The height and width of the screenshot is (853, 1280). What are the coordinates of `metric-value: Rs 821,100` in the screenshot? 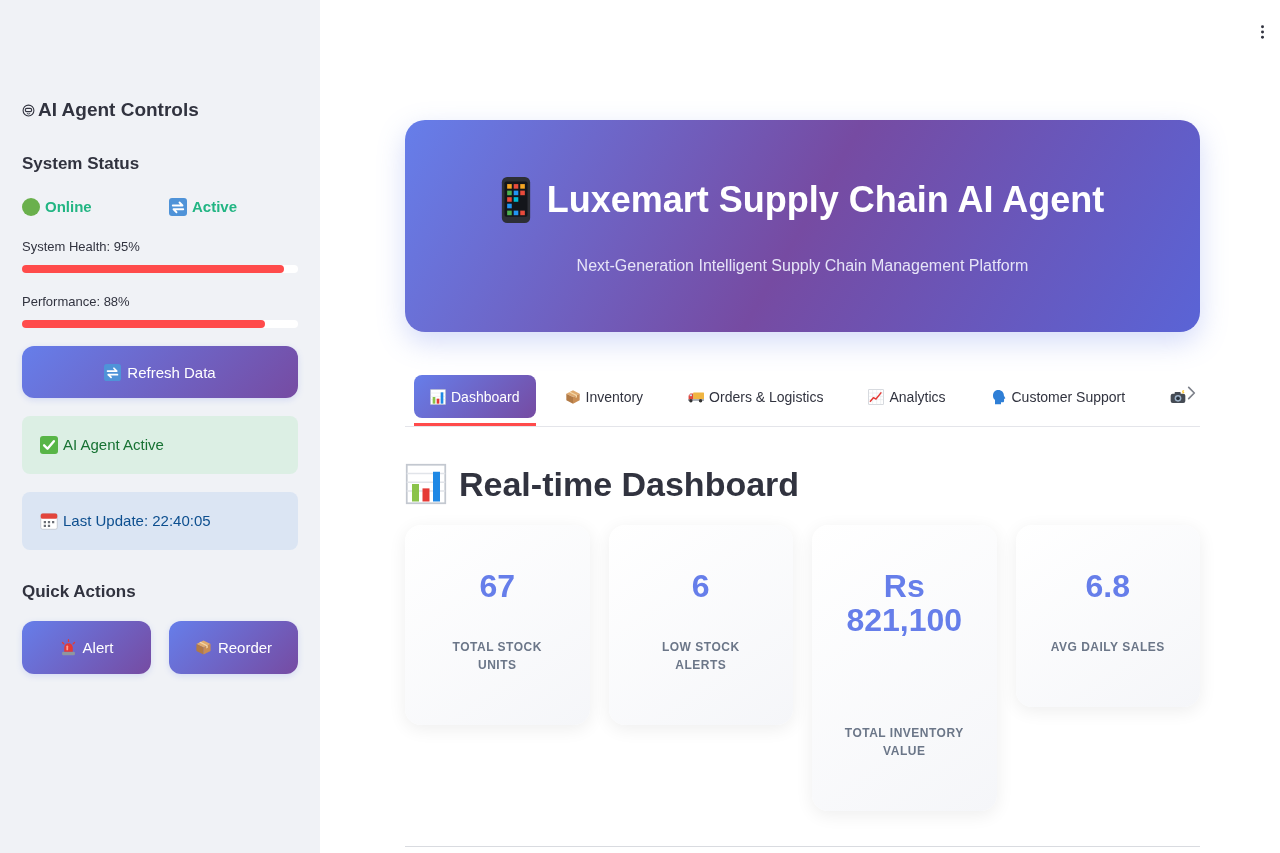 It's located at (904, 603).